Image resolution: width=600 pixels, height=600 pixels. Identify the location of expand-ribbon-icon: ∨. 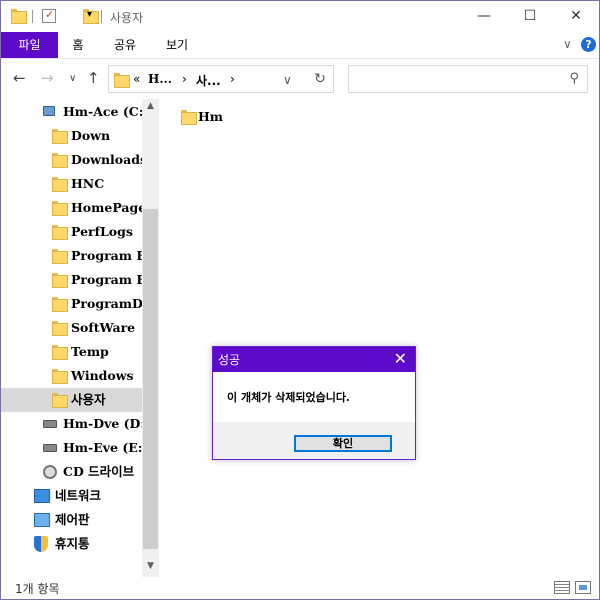
(567, 44).